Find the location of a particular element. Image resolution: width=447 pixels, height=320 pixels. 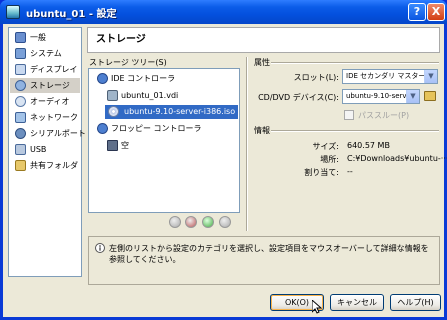

sidebar-item-label: 一般 is located at coordinates (38, 37).